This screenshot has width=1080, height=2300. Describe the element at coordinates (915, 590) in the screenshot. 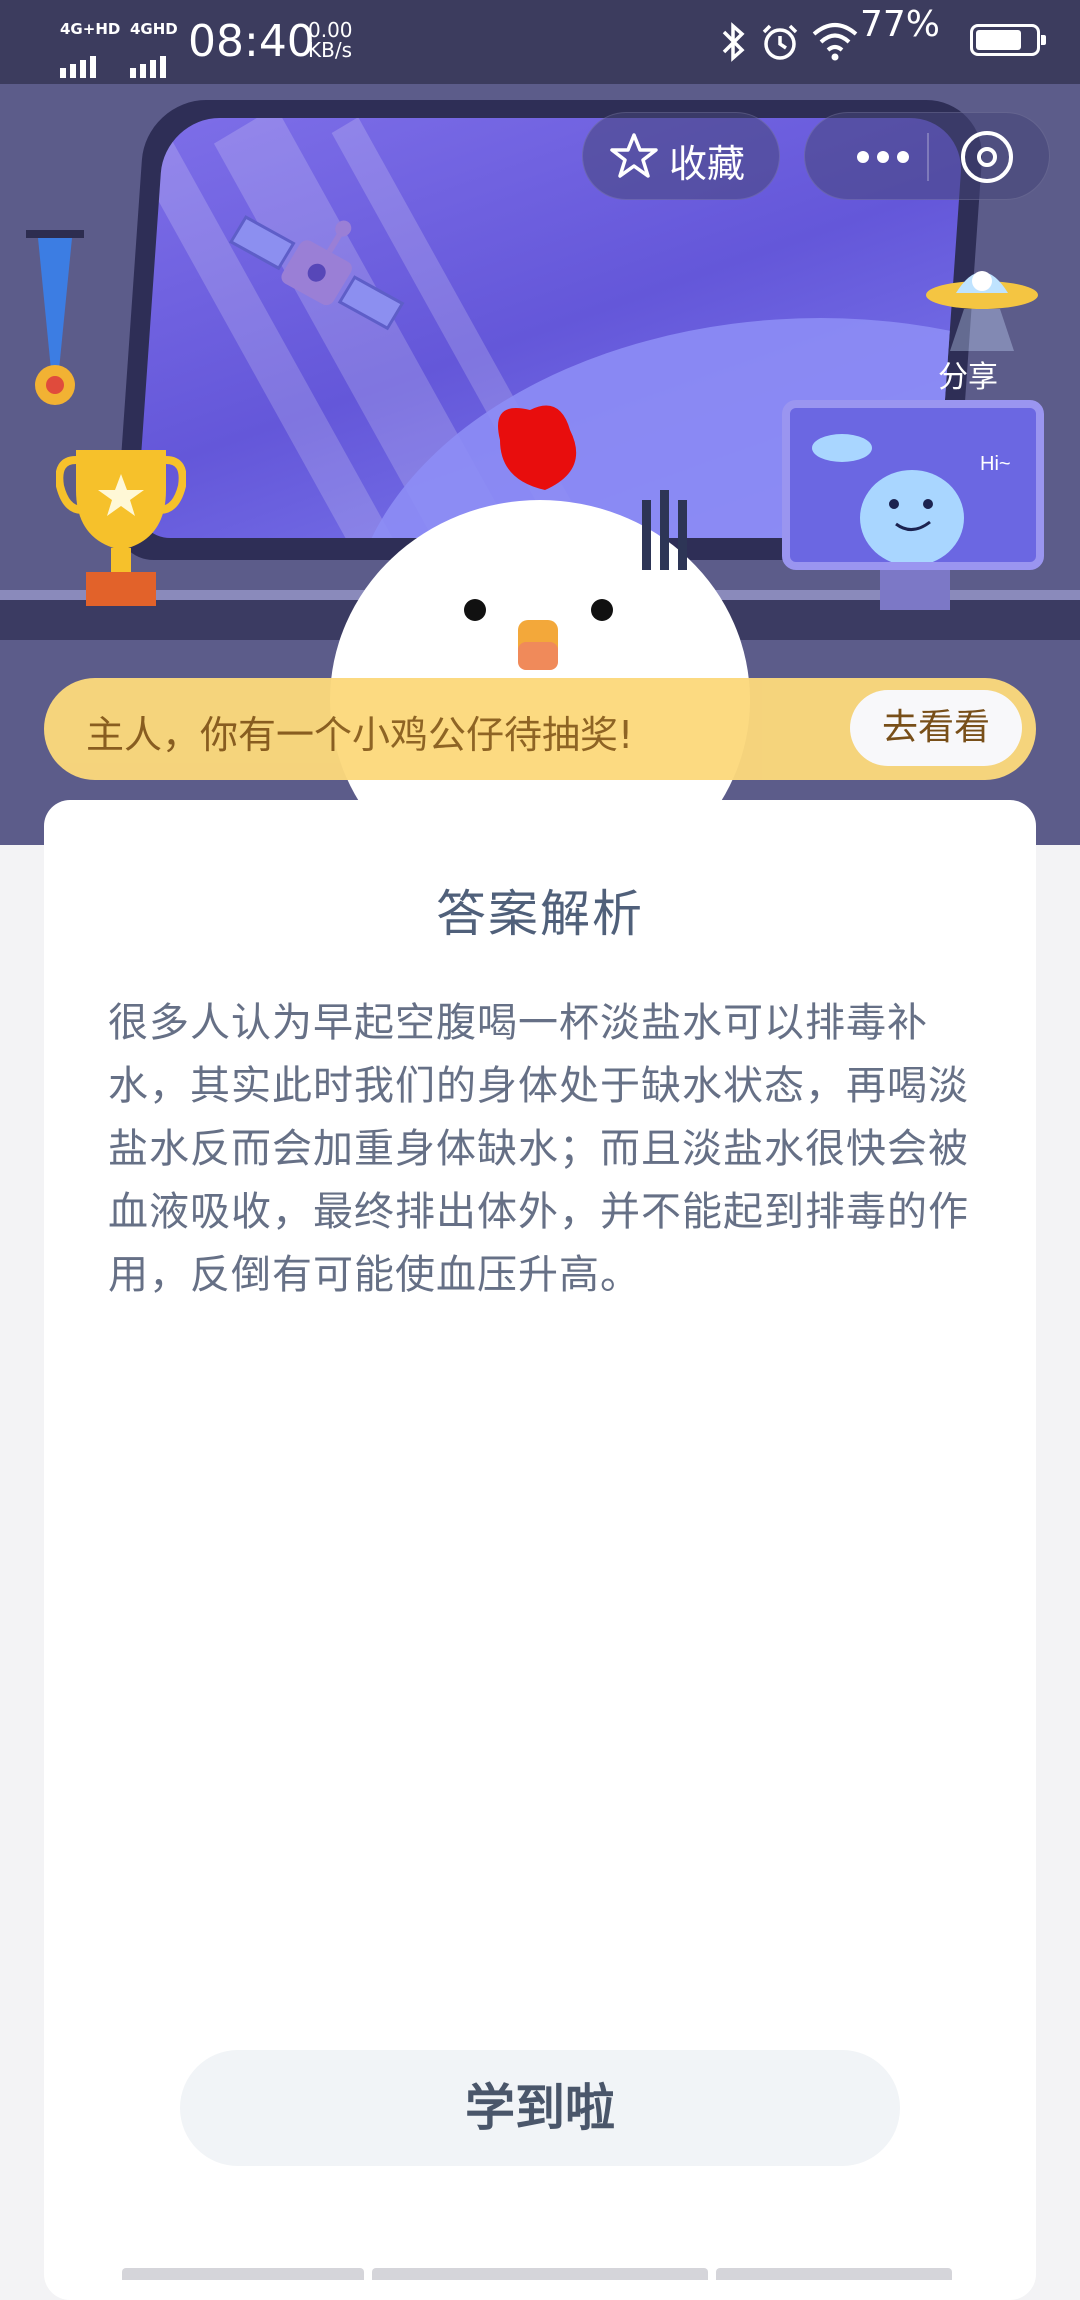

I see `monitor-stand` at that location.